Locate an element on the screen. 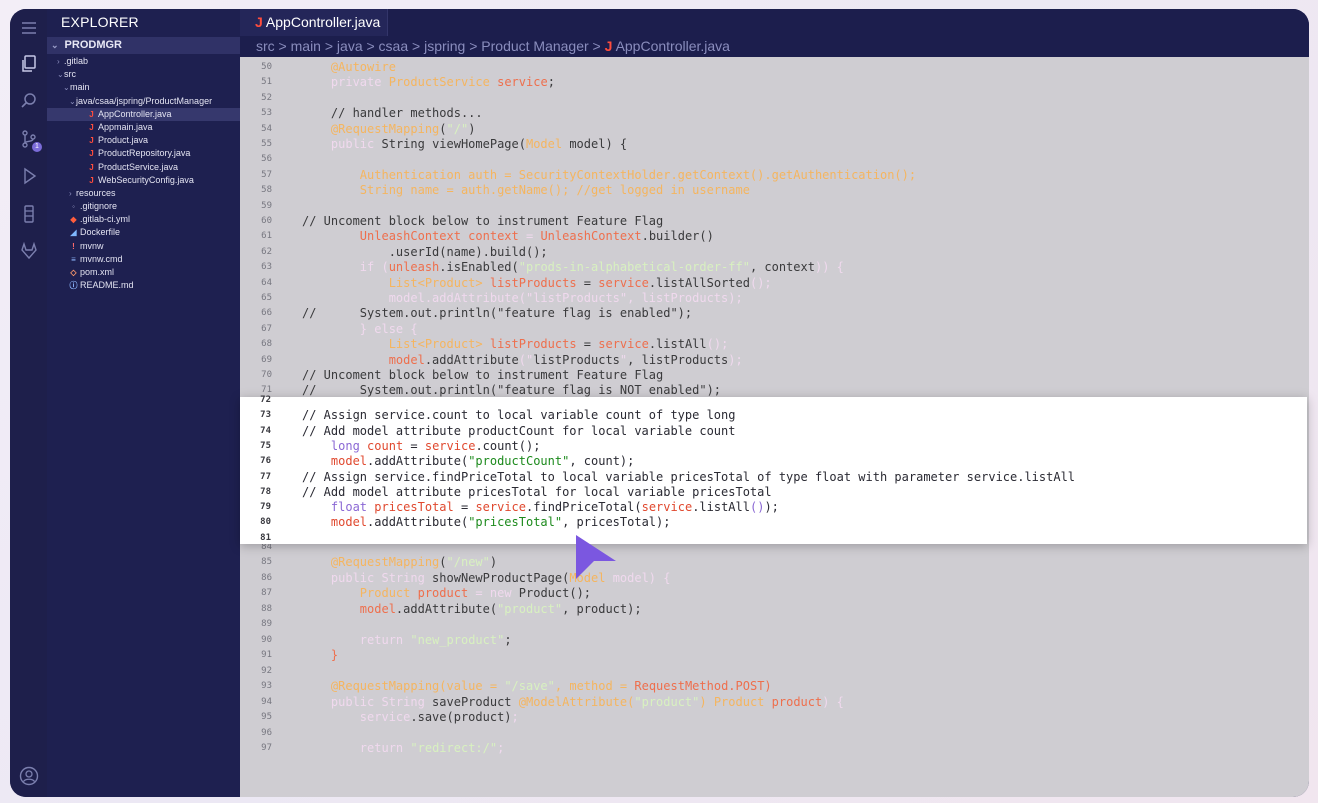  line-number: 60 is located at coordinates (266, 221).